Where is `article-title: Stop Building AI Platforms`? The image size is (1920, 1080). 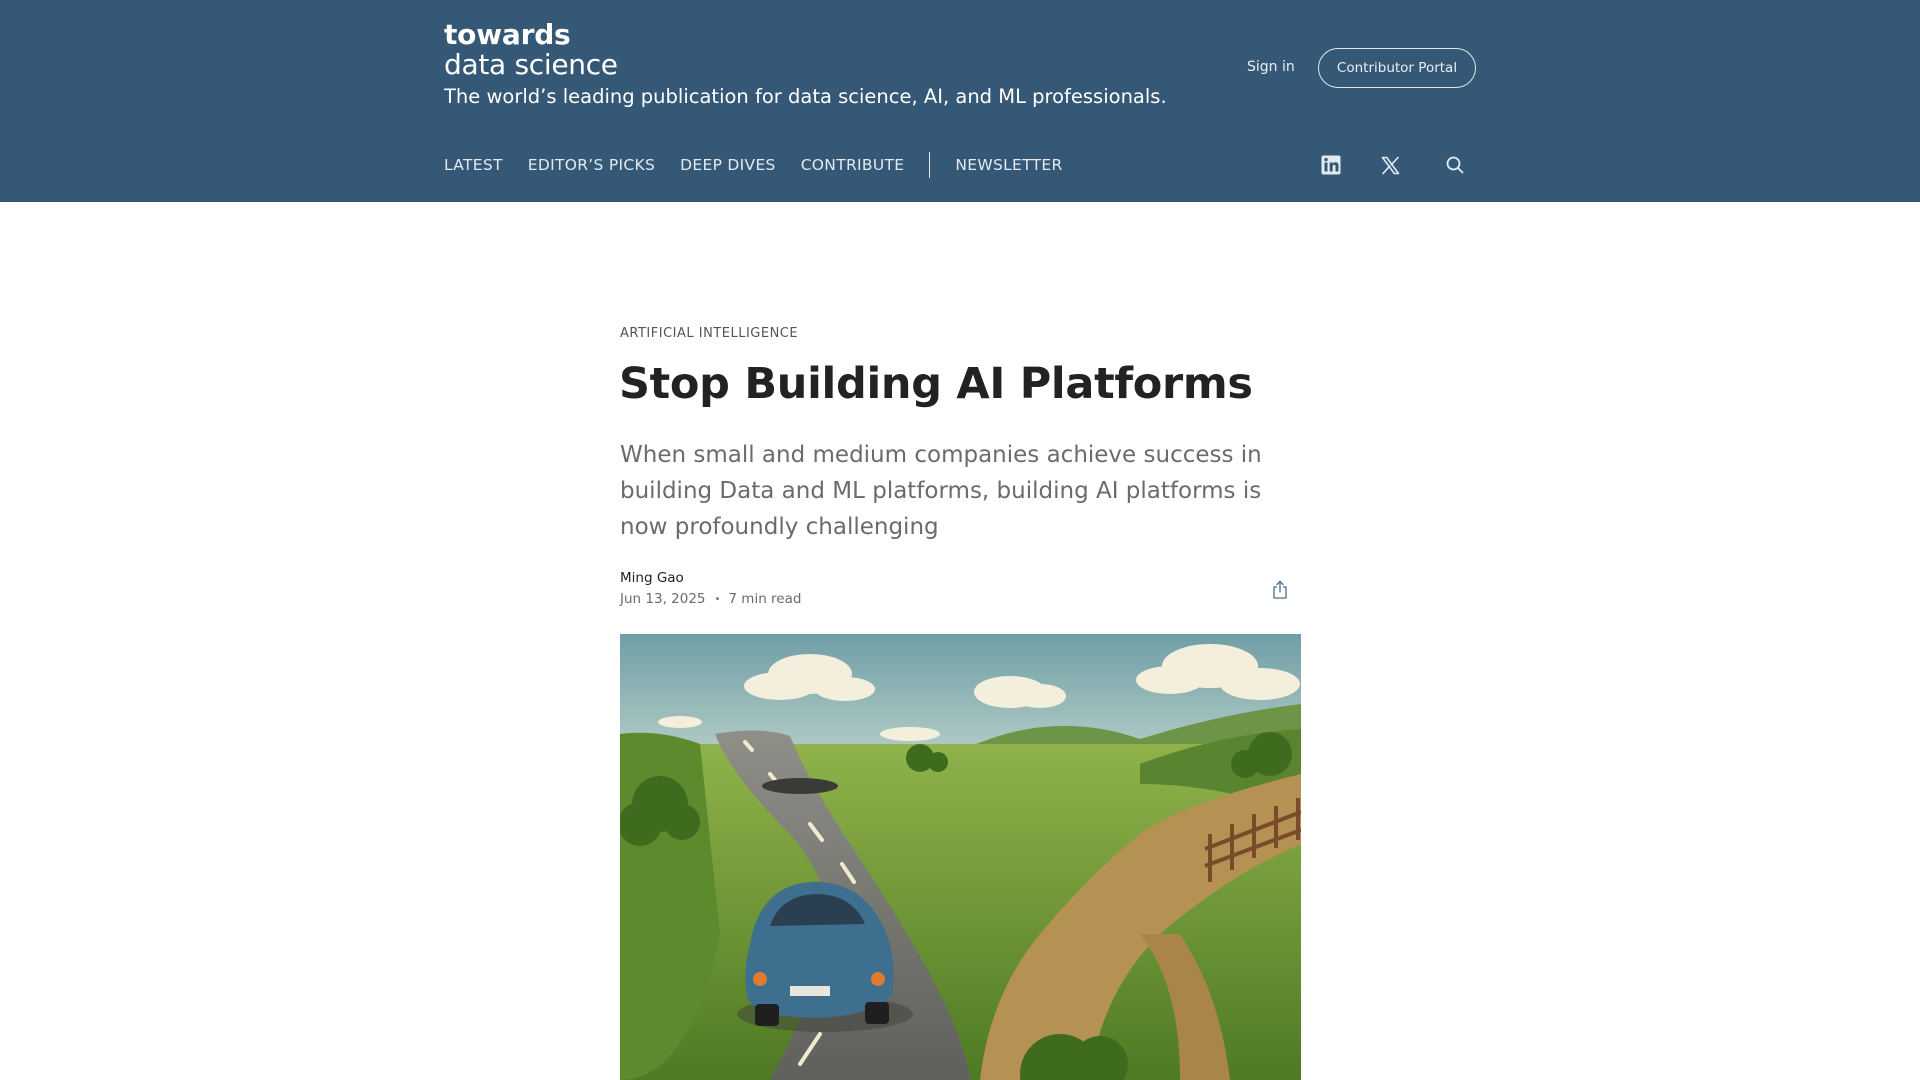 article-title: Stop Building AI Platforms is located at coordinates (936, 384).